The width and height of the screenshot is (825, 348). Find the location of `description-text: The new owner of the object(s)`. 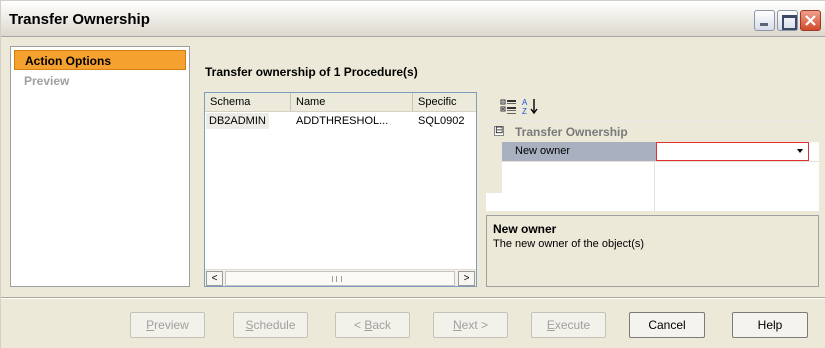

description-text: The new owner of the object(s) is located at coordinates (569, 244).